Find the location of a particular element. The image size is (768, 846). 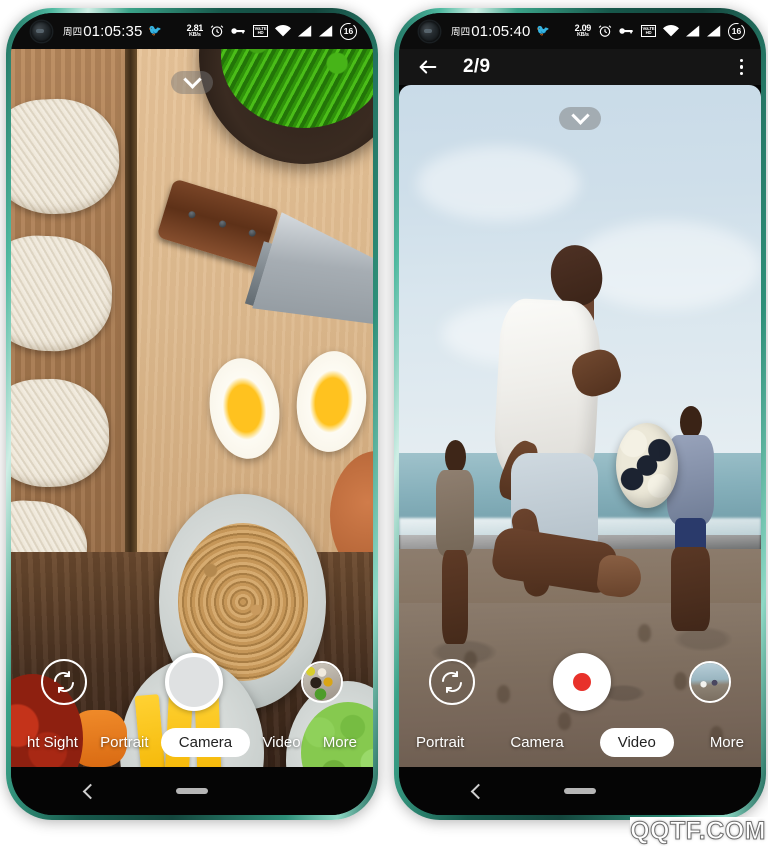

system-nav-bar-left is located at coordinates (192, 791).